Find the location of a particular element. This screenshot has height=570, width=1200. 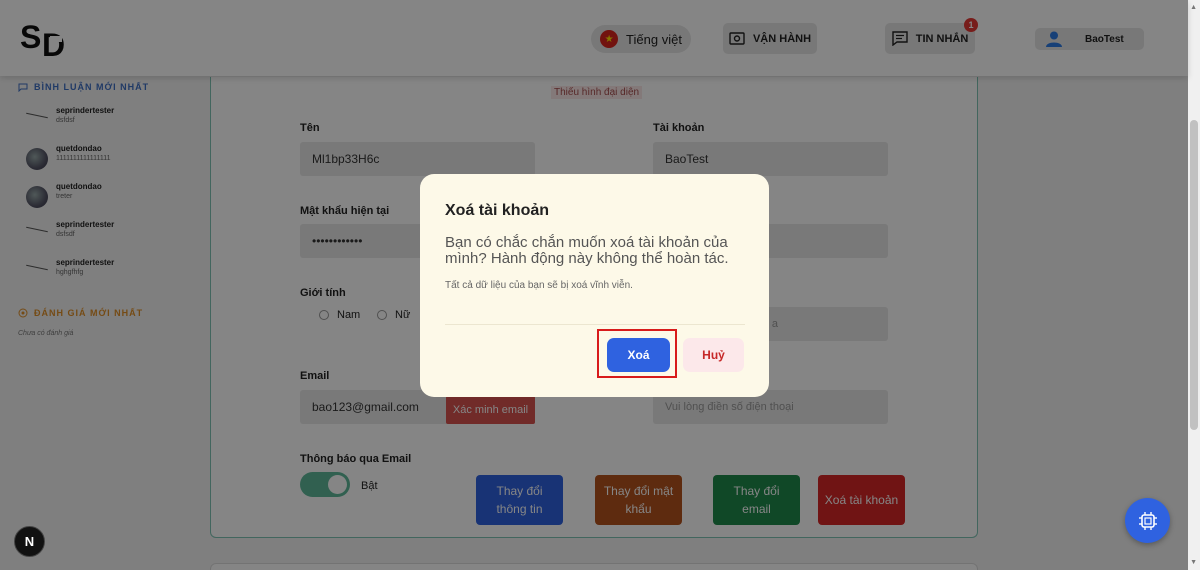

page-scrollbar: ▲ ▼ is located at coordinates (1194, 285).